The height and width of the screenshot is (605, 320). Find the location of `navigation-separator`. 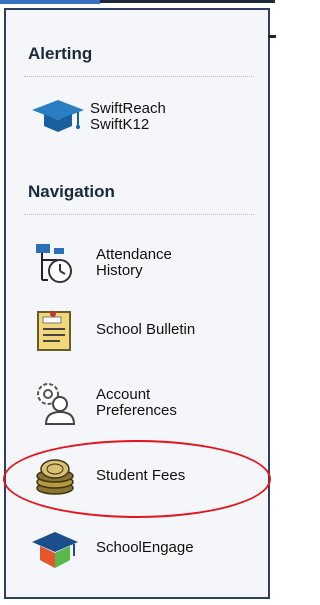

navigation-separator is located at coordinates (139, 214).